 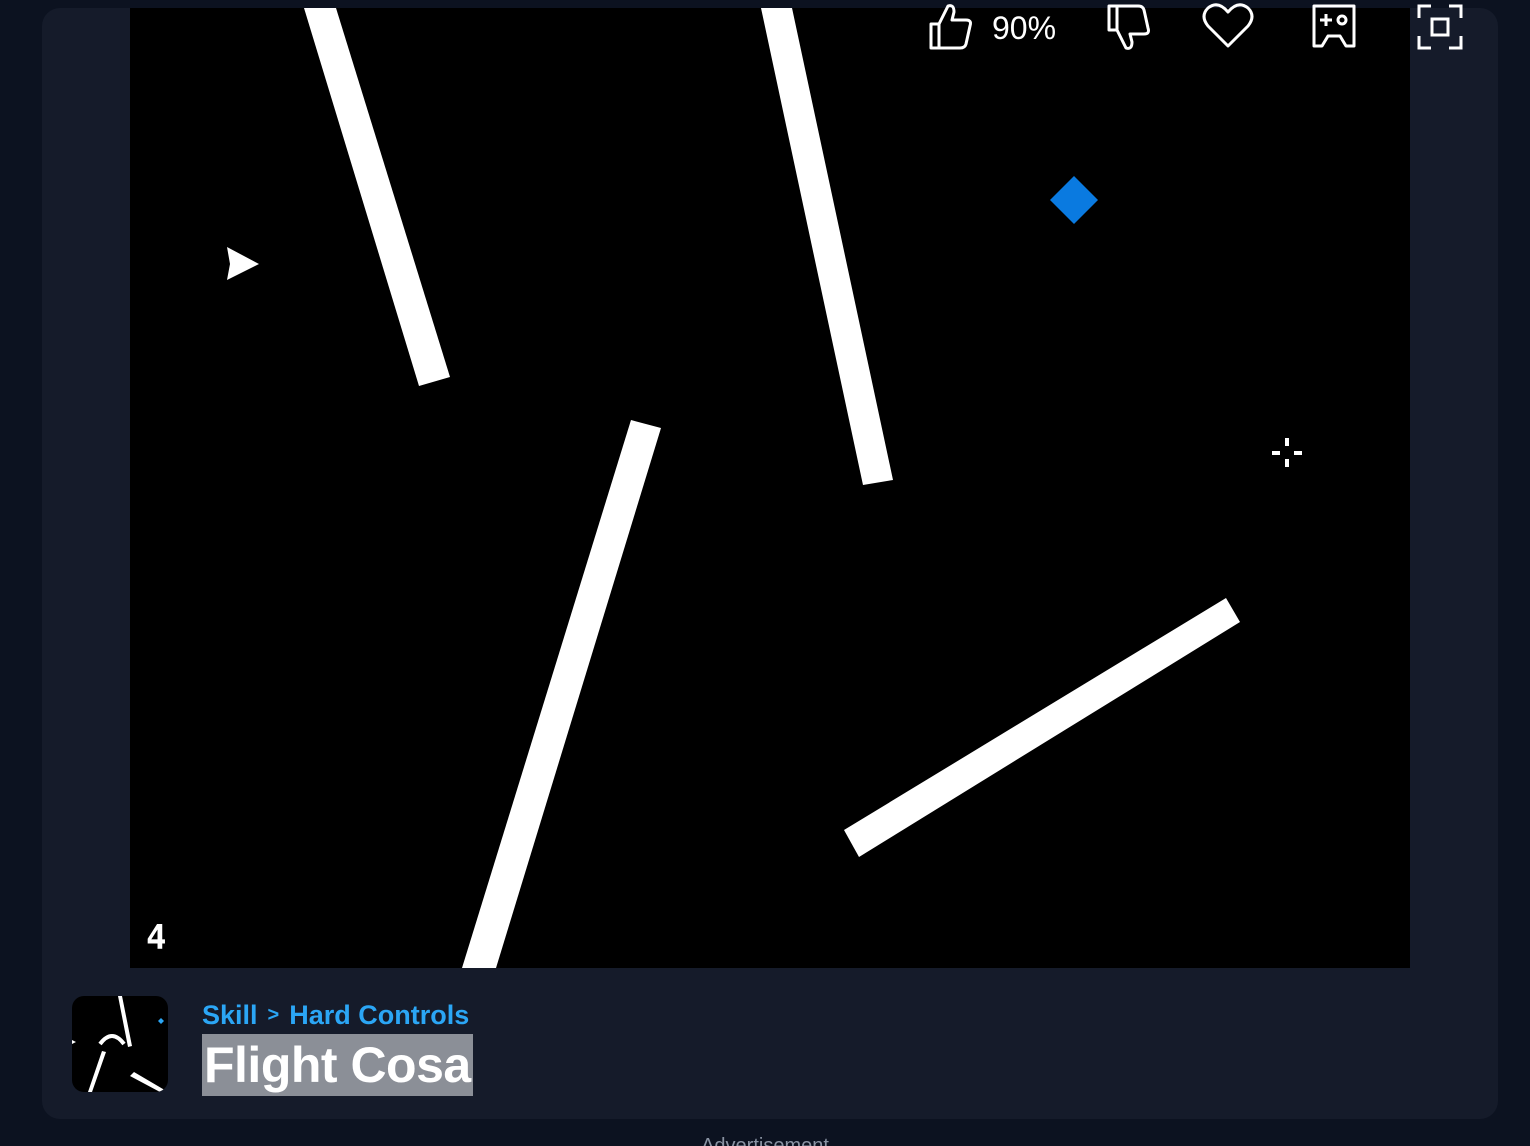 What do you see at coordinates (1074, 200) in the screenshot?
I see `goal-diamond-icon` at bounding box center [1074, 200].